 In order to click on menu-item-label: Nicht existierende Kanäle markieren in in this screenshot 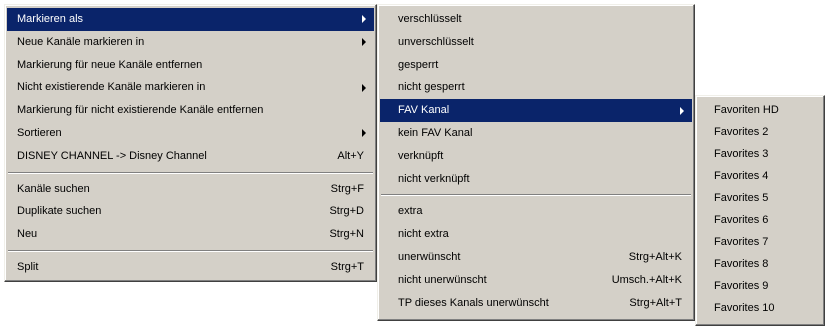, I will do `click(111, 87)`.